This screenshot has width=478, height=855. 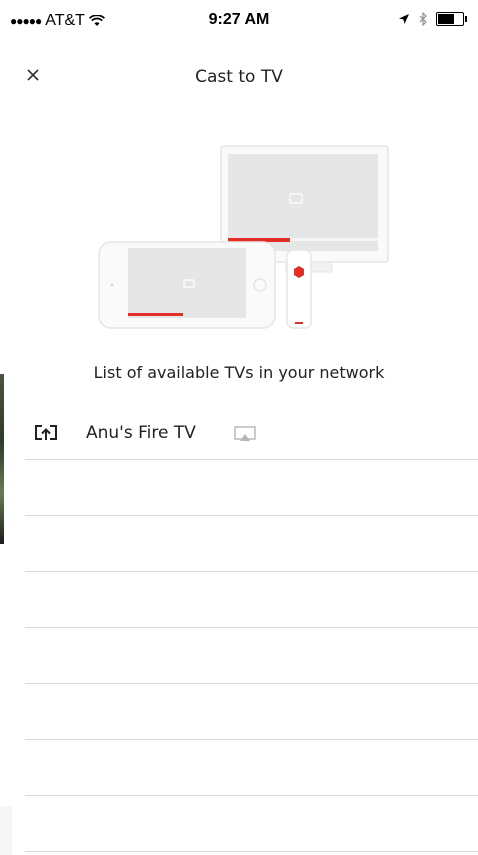 What do you see at coordinates (243, 237) in the screenshot?
I see `cast-illustration` at bounding box center [243, 237].